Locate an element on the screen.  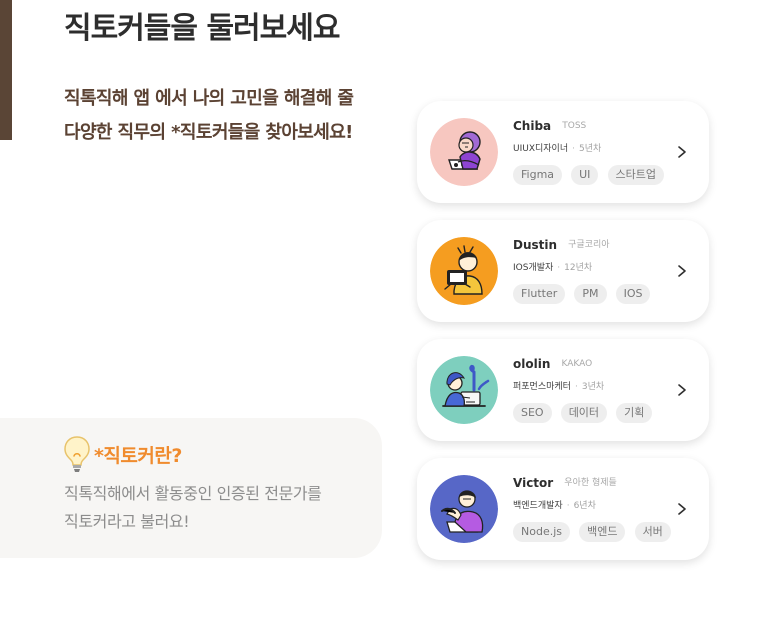
expert-company: 우아한 형제들 is located at coordinates (590, 483).